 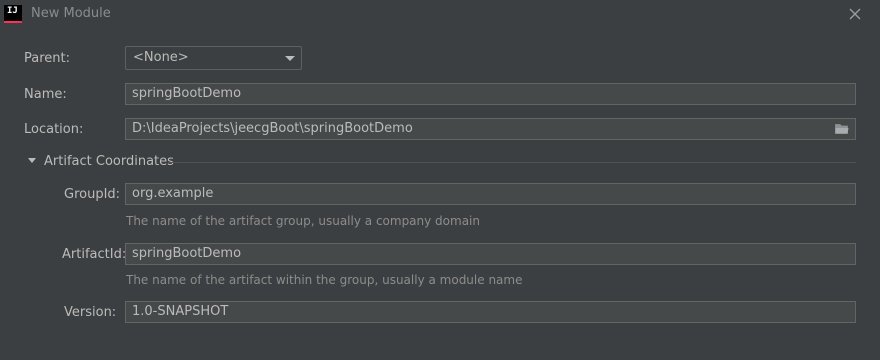 I want to click on title-bar: IJ New Module, so click(x=440, y=15).